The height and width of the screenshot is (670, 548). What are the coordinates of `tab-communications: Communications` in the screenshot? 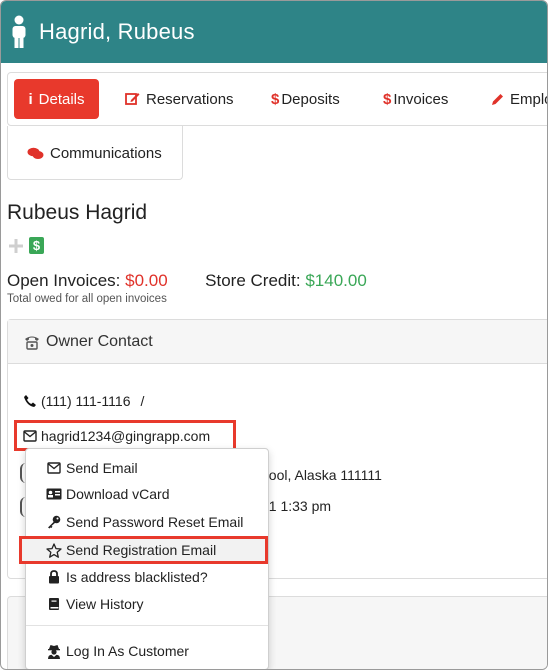 It's located at (94, 153).